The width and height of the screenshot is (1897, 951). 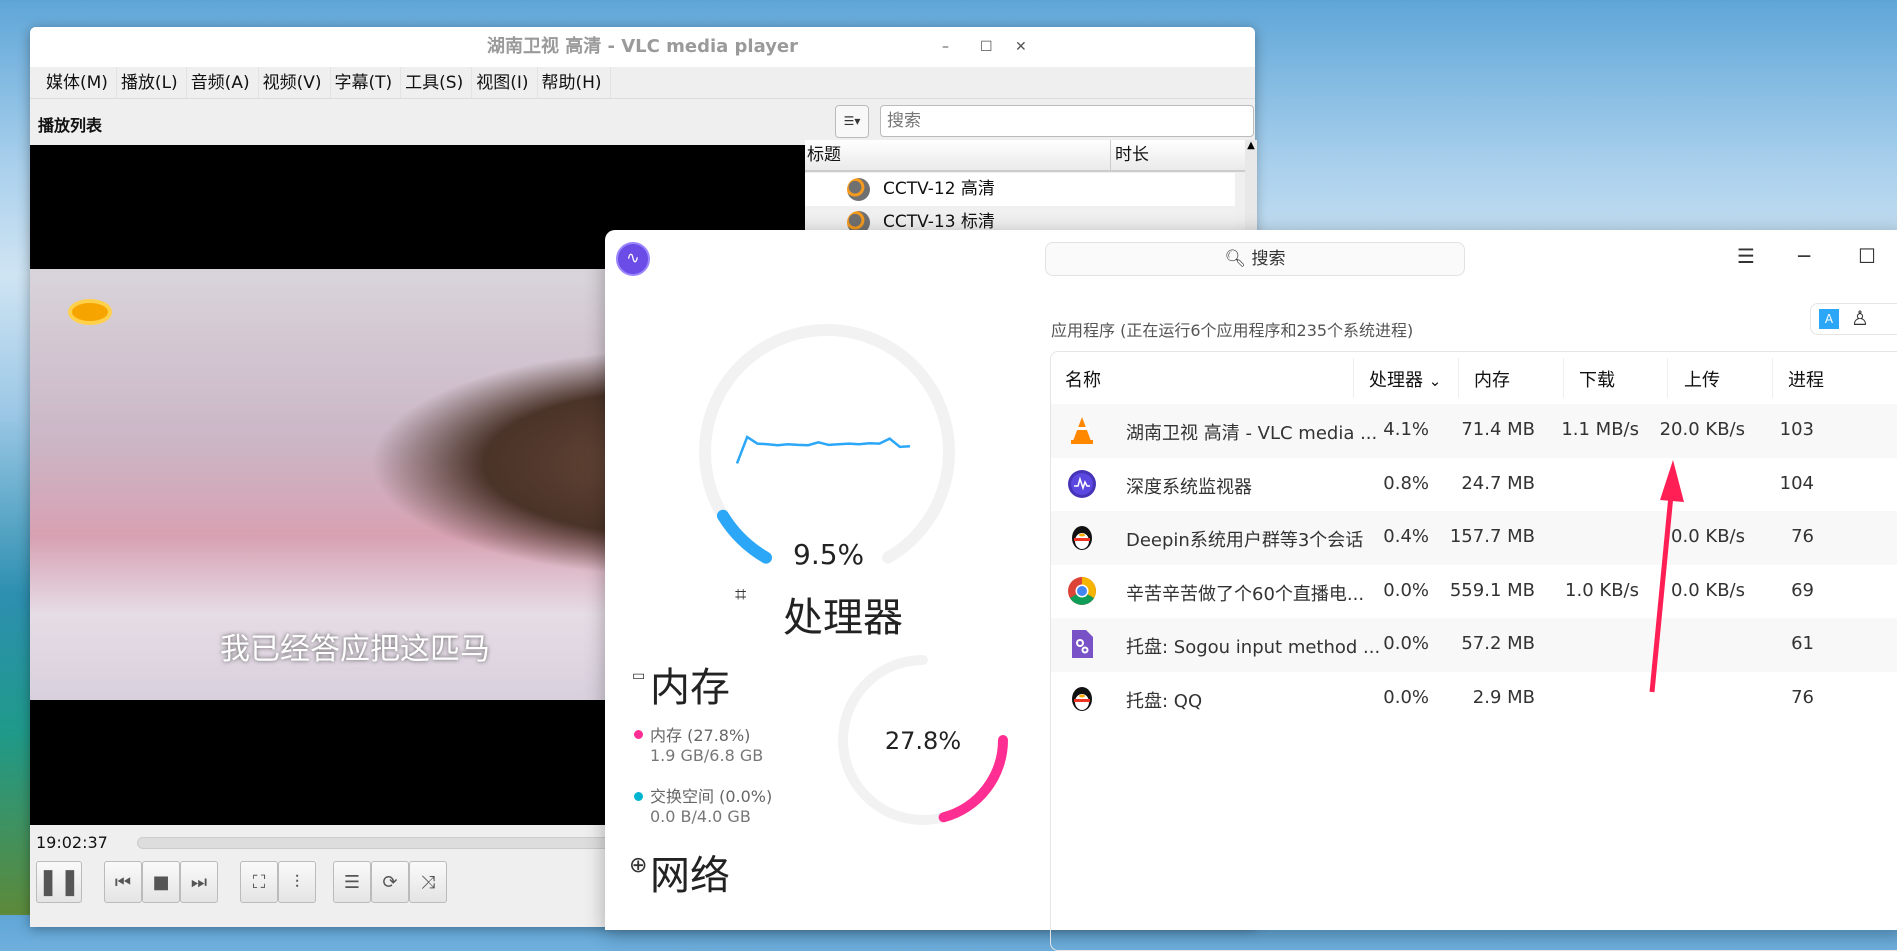 What do you see at coordinates (1662, 588) in the screenshot?
I see `arrow-shaft` at bounding box center [1662, 588].